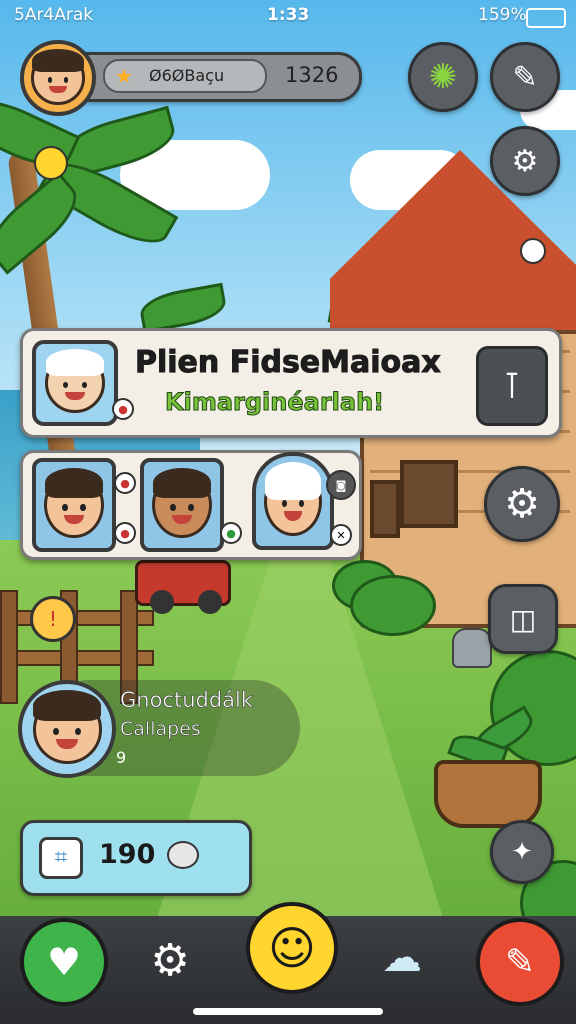 This screenshot has width=576, height=1024. I want to click on chat-bubble-icon: ◫, so click(523, 619).